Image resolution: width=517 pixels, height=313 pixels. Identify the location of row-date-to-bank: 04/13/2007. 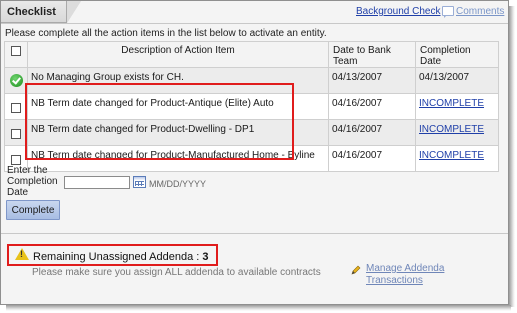
(372, 80).